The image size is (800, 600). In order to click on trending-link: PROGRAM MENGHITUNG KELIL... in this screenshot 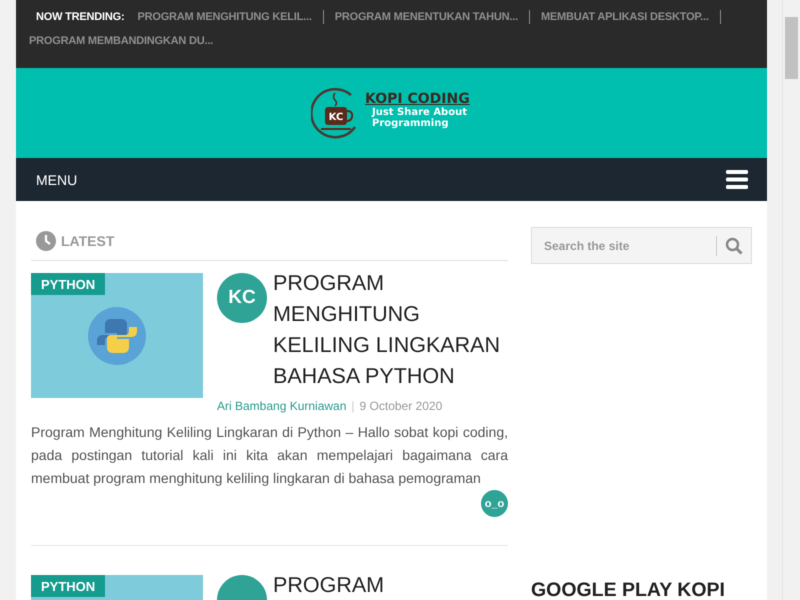, I will do `click(230, 17)`.